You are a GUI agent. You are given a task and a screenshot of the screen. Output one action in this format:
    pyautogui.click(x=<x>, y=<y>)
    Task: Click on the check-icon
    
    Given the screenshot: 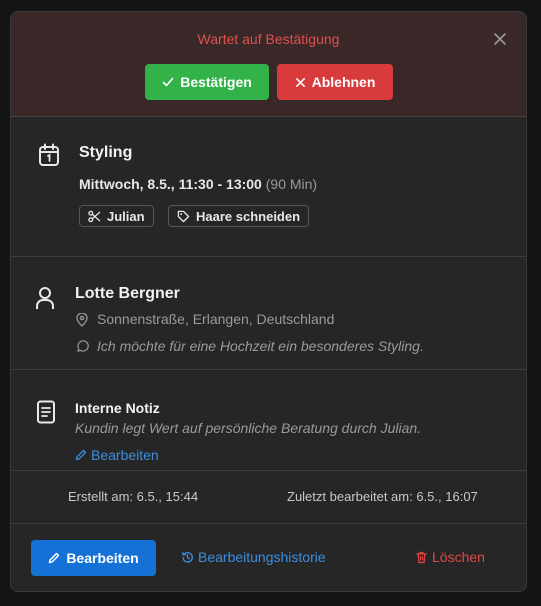 What is the action you would take?
    pyautogui.click(x=168, y=82)
    